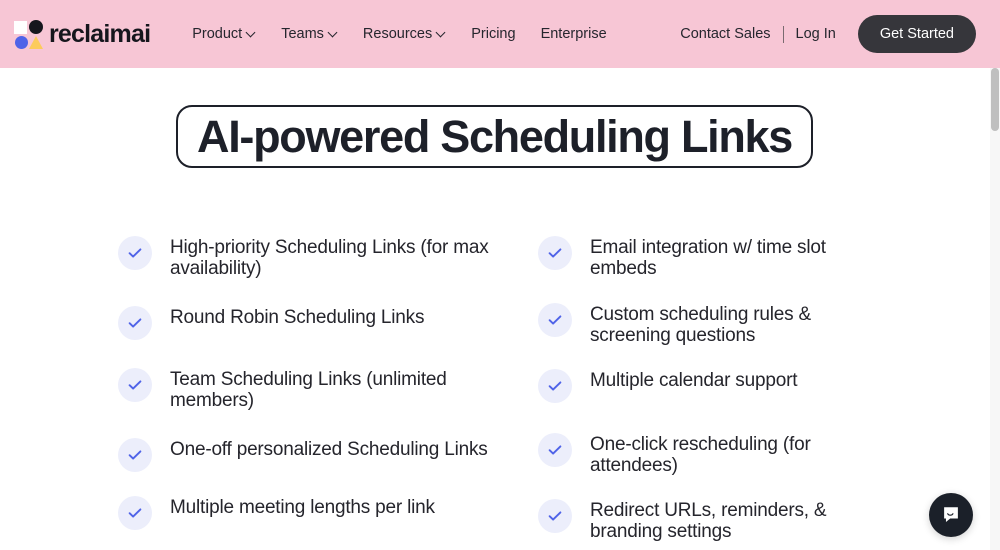  I want to click on secondary-nav: Contact Sales Log In Get Started, so click(828, 34).